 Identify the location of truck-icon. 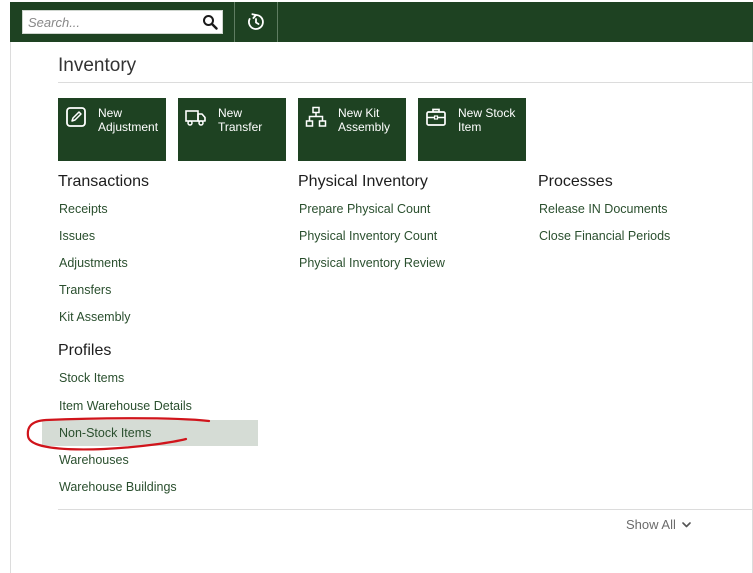
(195, 118).